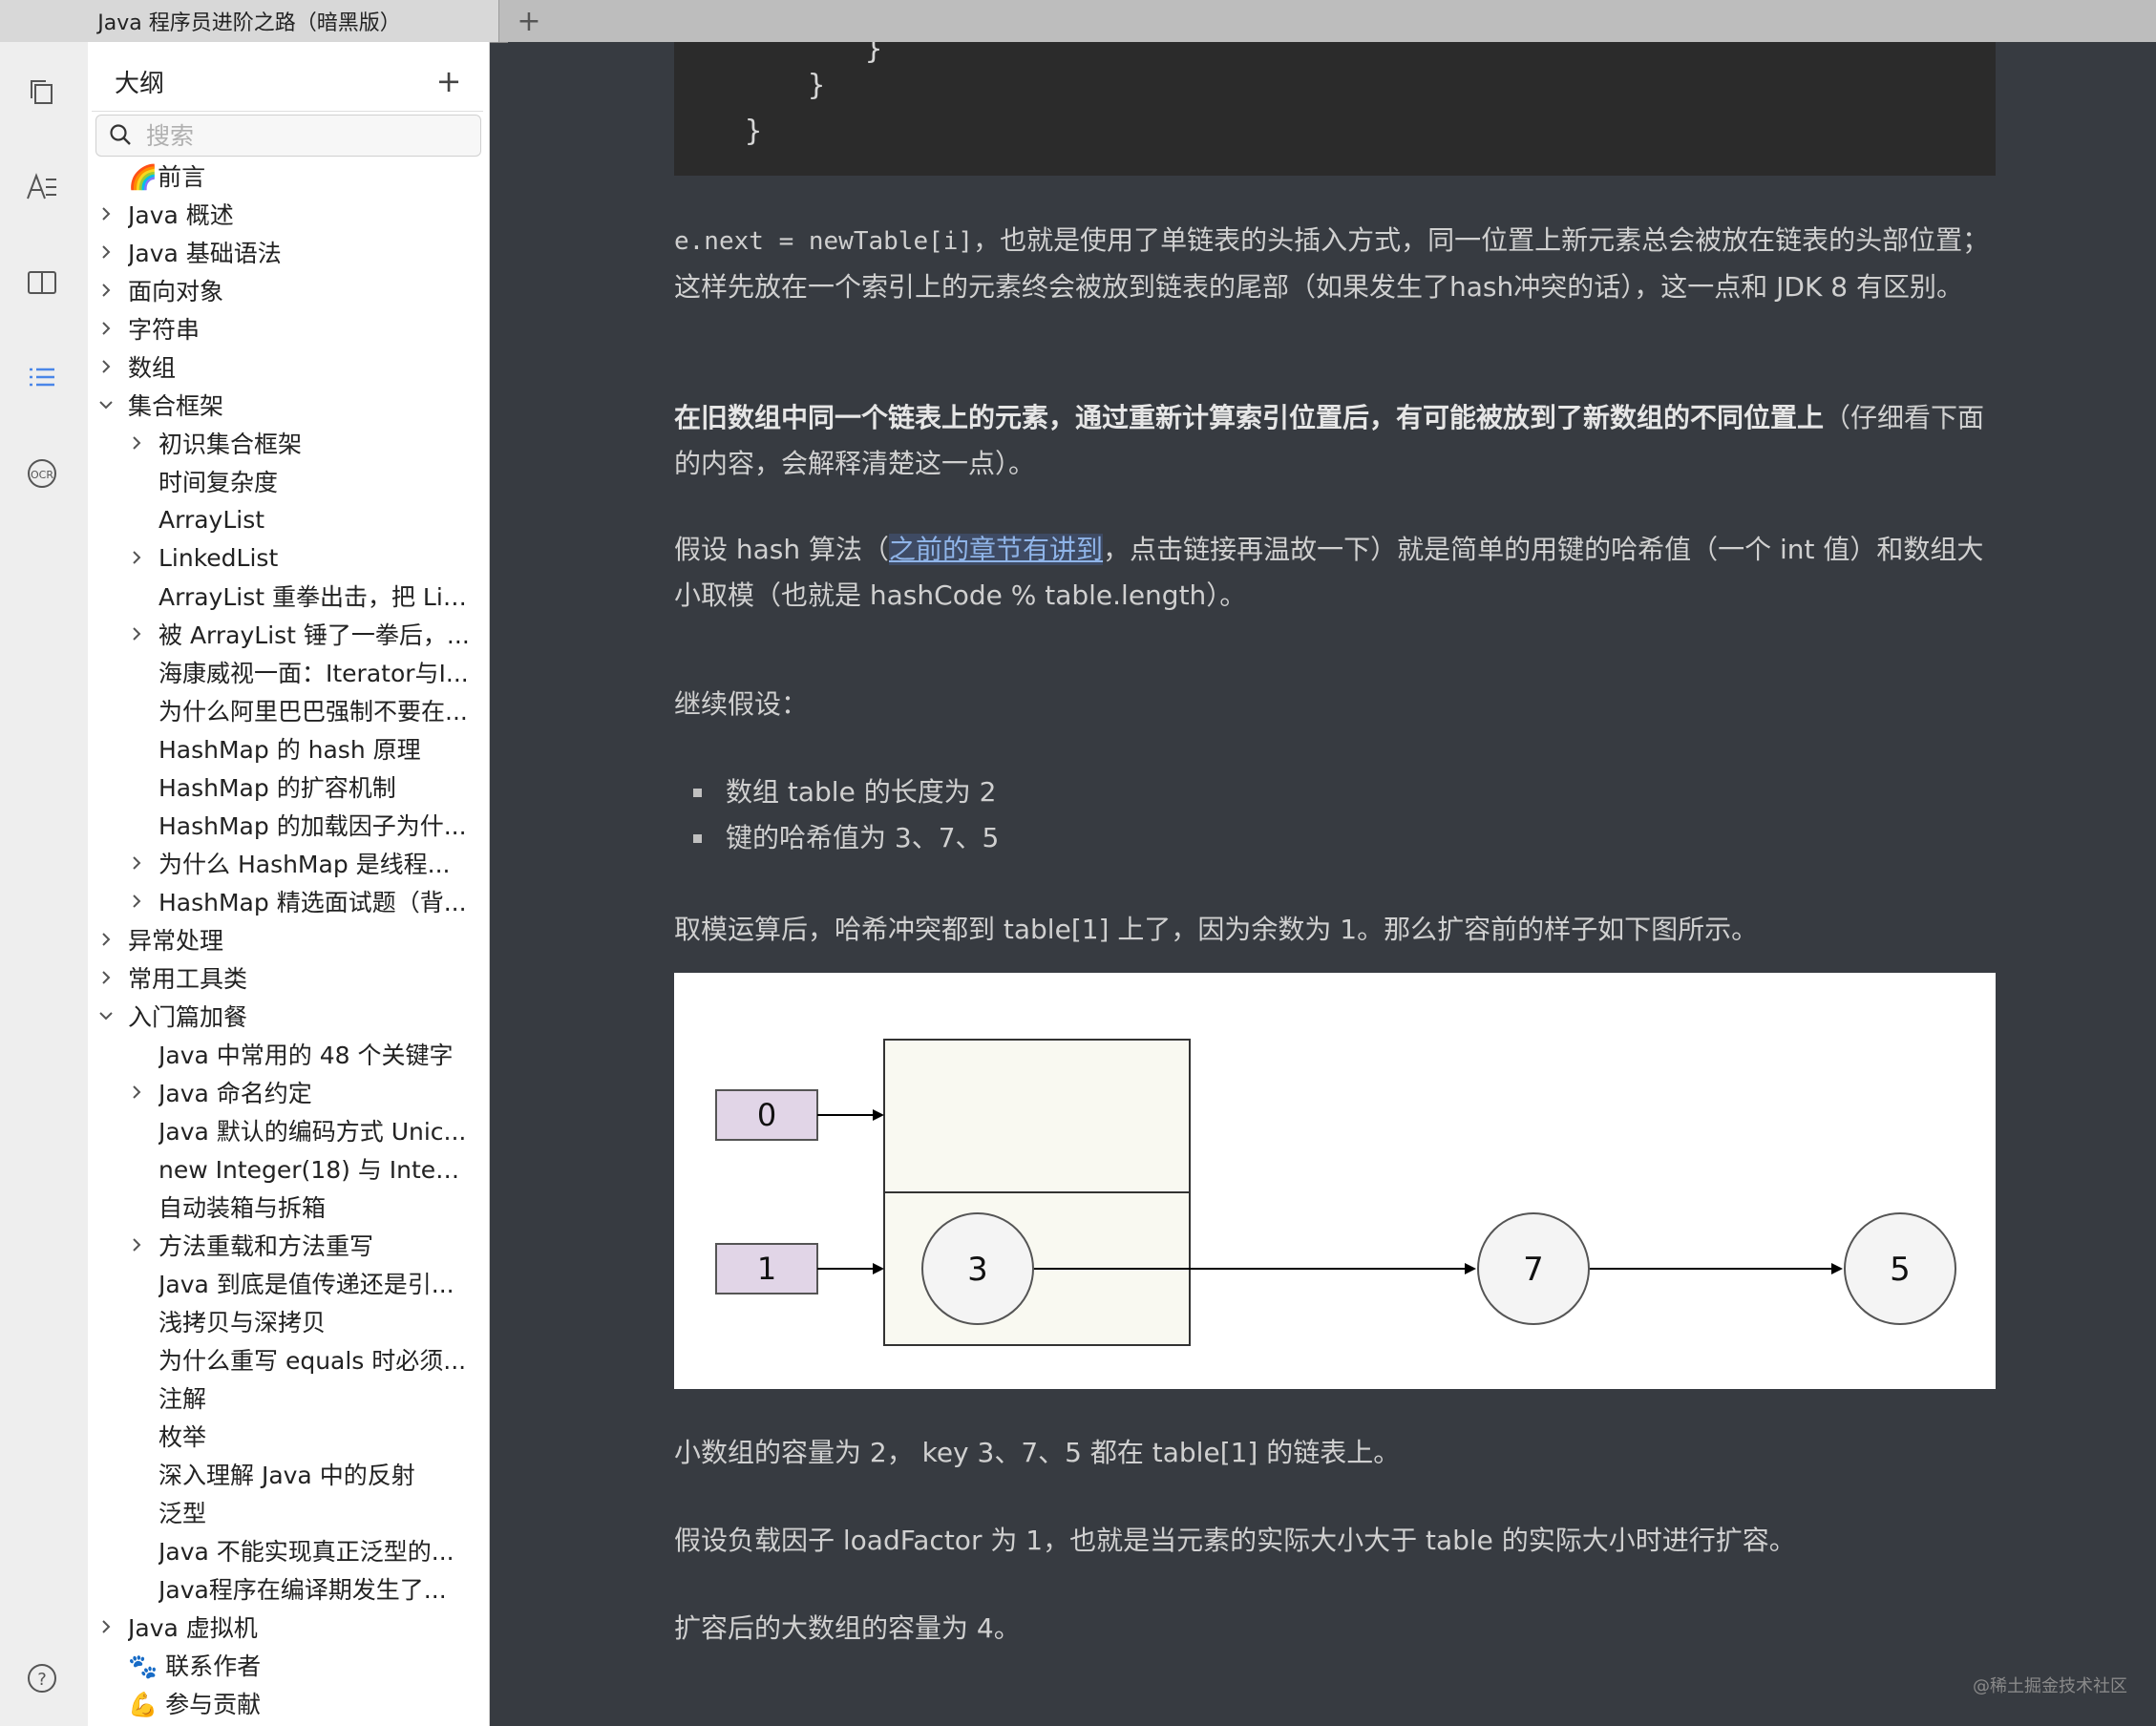  I want to click on outline-item: 🌈前言, so click(289, 176).